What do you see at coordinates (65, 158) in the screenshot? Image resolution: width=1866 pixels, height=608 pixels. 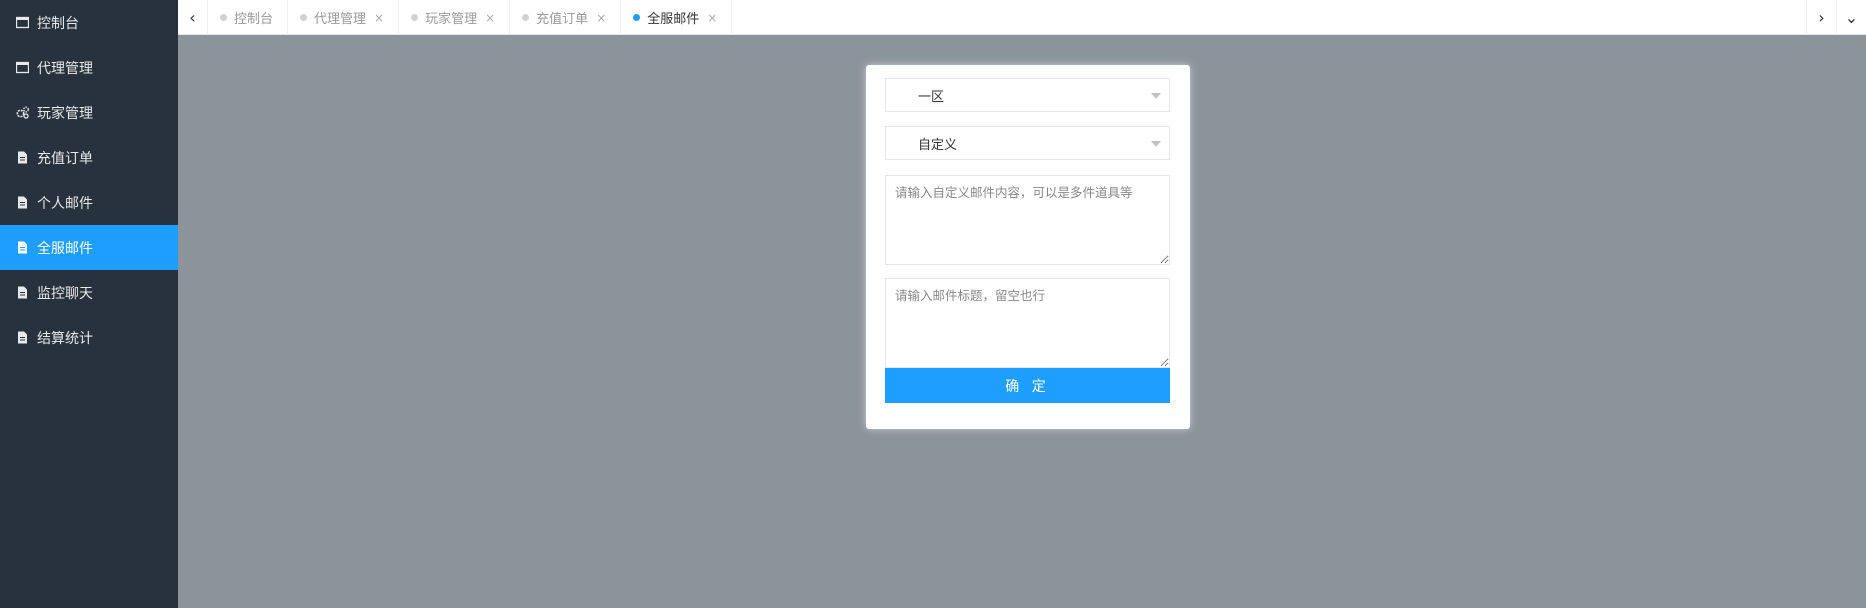 I see `sidebar-item-label: 充值订单` at bounding box center [65, 158].